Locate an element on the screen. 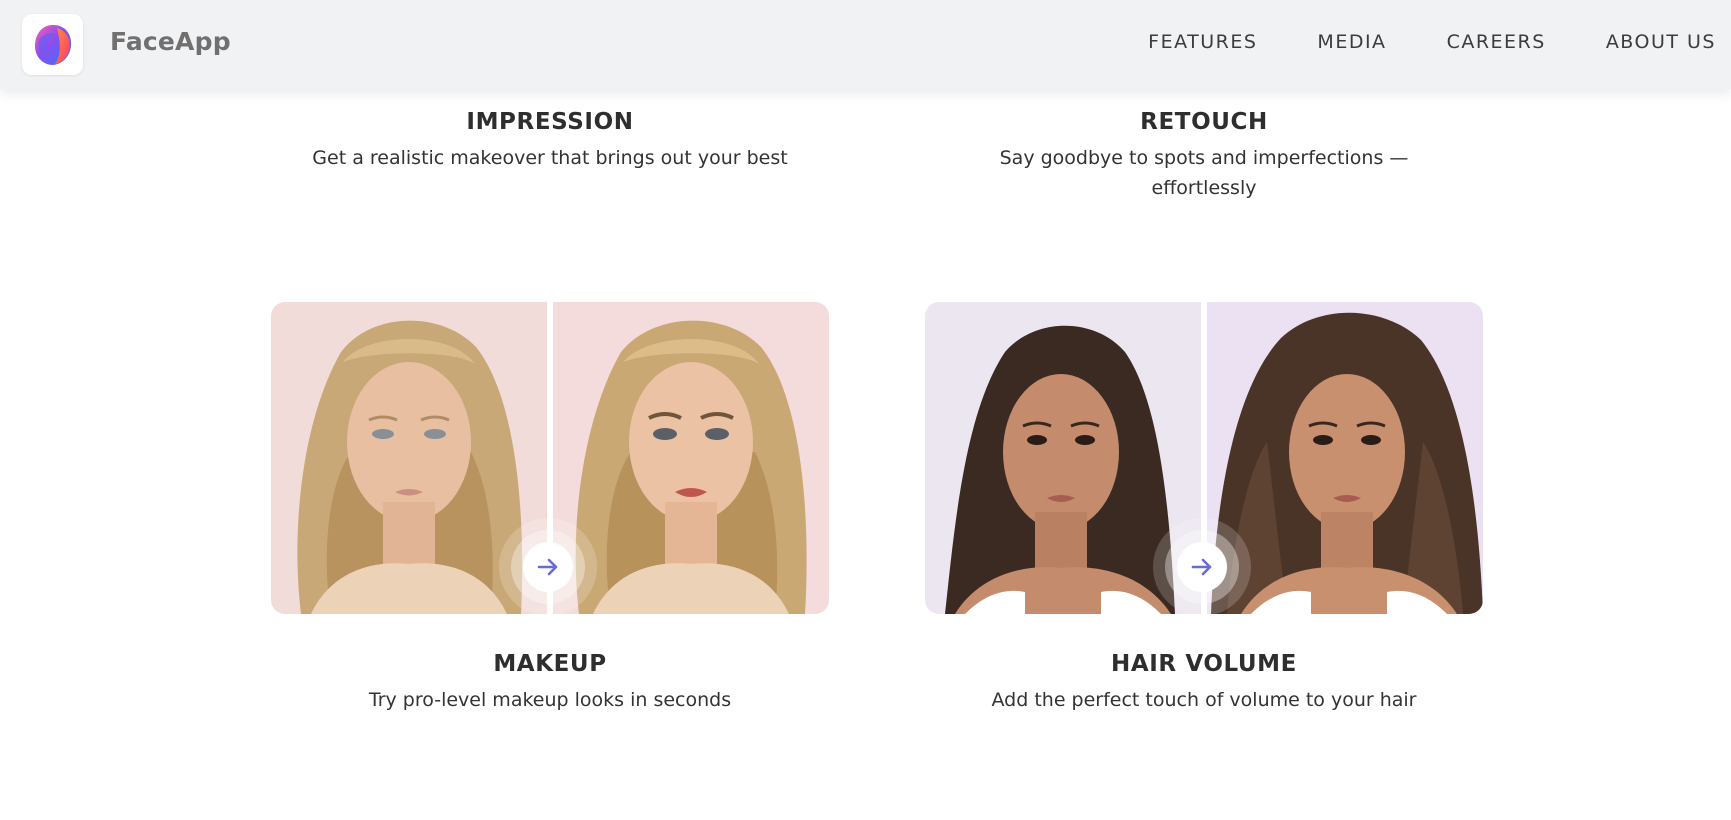  nav-features: FEATURES is located at coordinates (1202, 42).